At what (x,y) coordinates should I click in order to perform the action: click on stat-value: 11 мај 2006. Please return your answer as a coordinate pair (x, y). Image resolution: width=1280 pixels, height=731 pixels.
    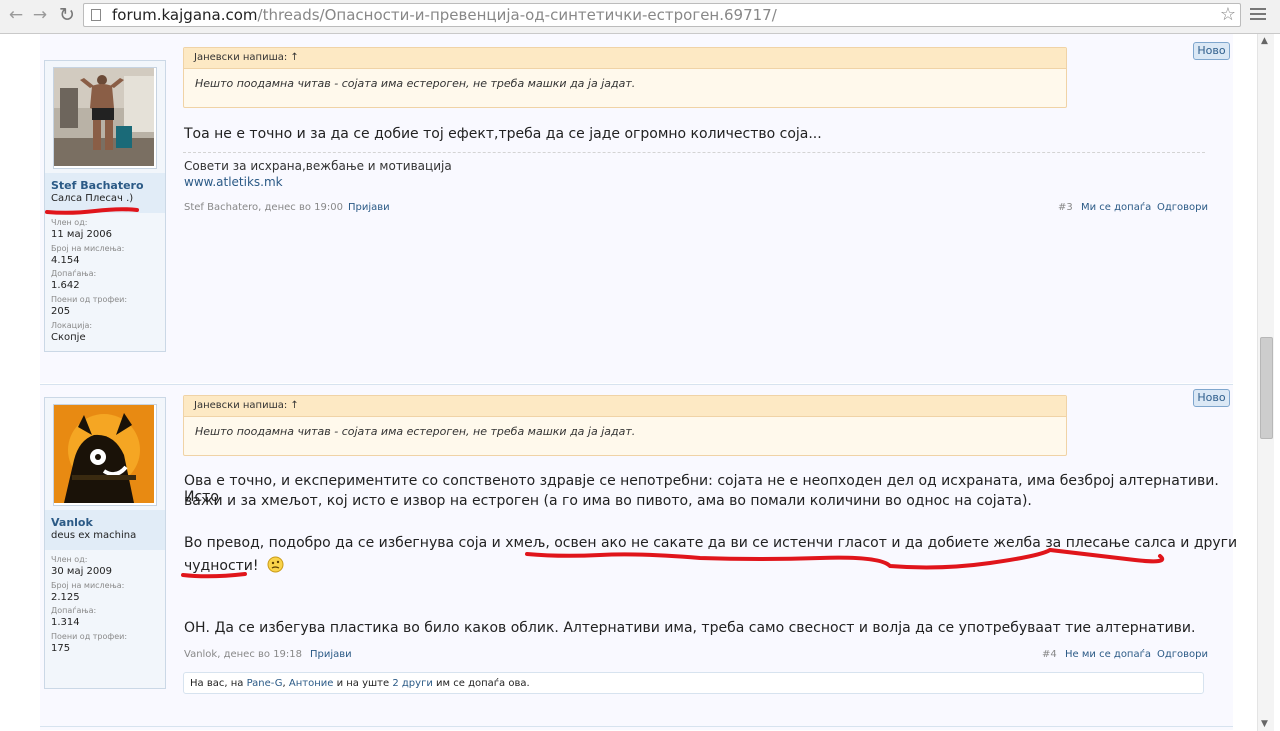
    Looking at the image, I should click on (81, 234).